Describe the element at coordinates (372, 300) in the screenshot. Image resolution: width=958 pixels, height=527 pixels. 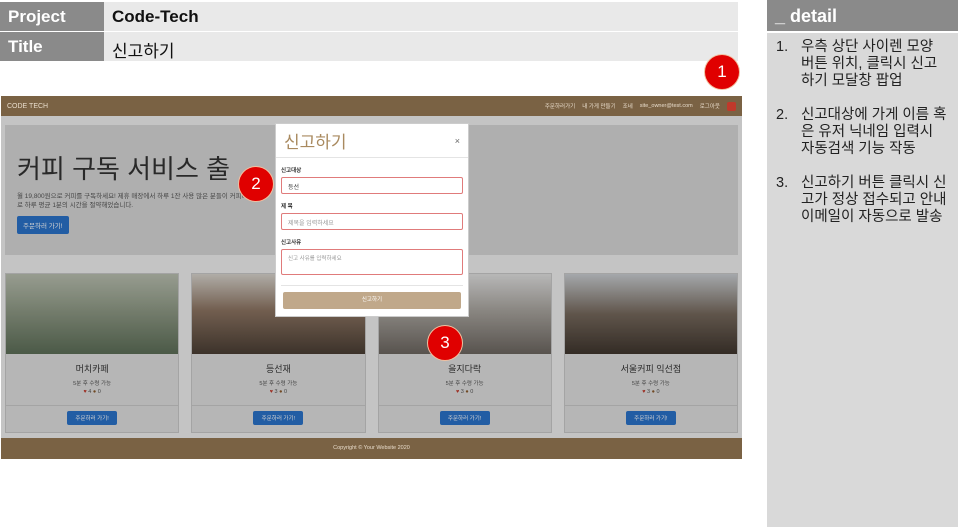
I see `report-submit-button: 신고하기` at that location.